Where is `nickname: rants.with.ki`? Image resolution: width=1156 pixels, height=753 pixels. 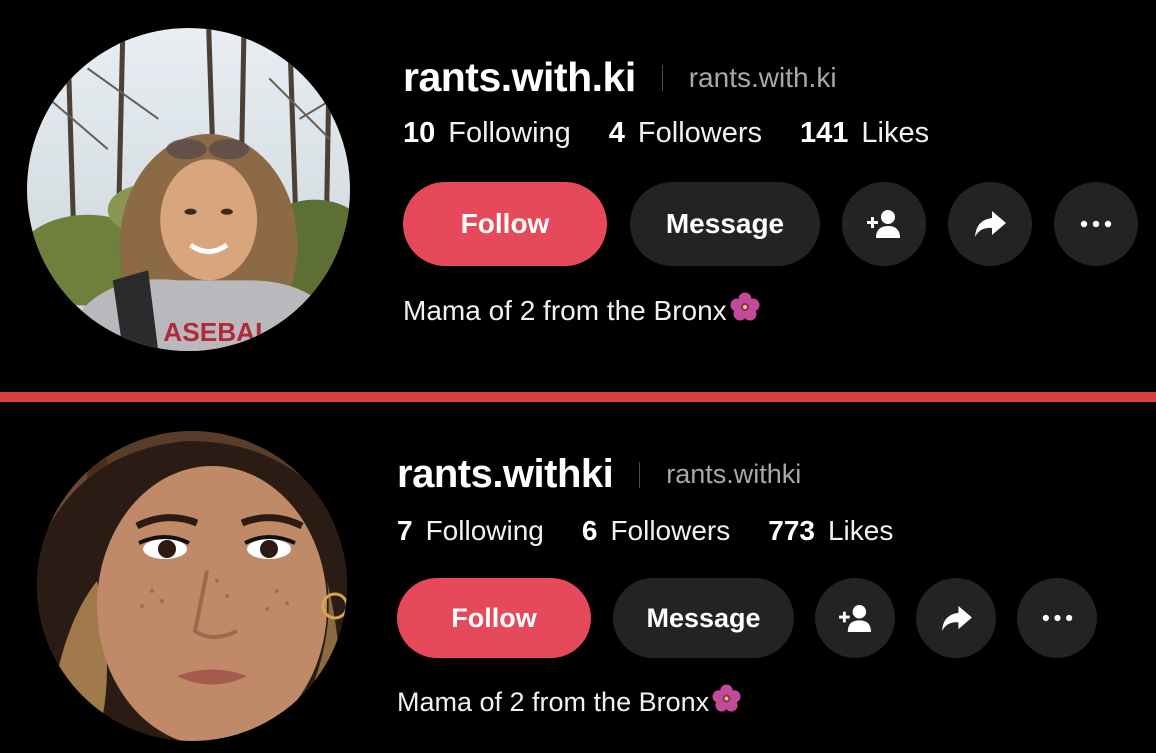 nickname: rants.with.ki is located at coordinates (762, 77).